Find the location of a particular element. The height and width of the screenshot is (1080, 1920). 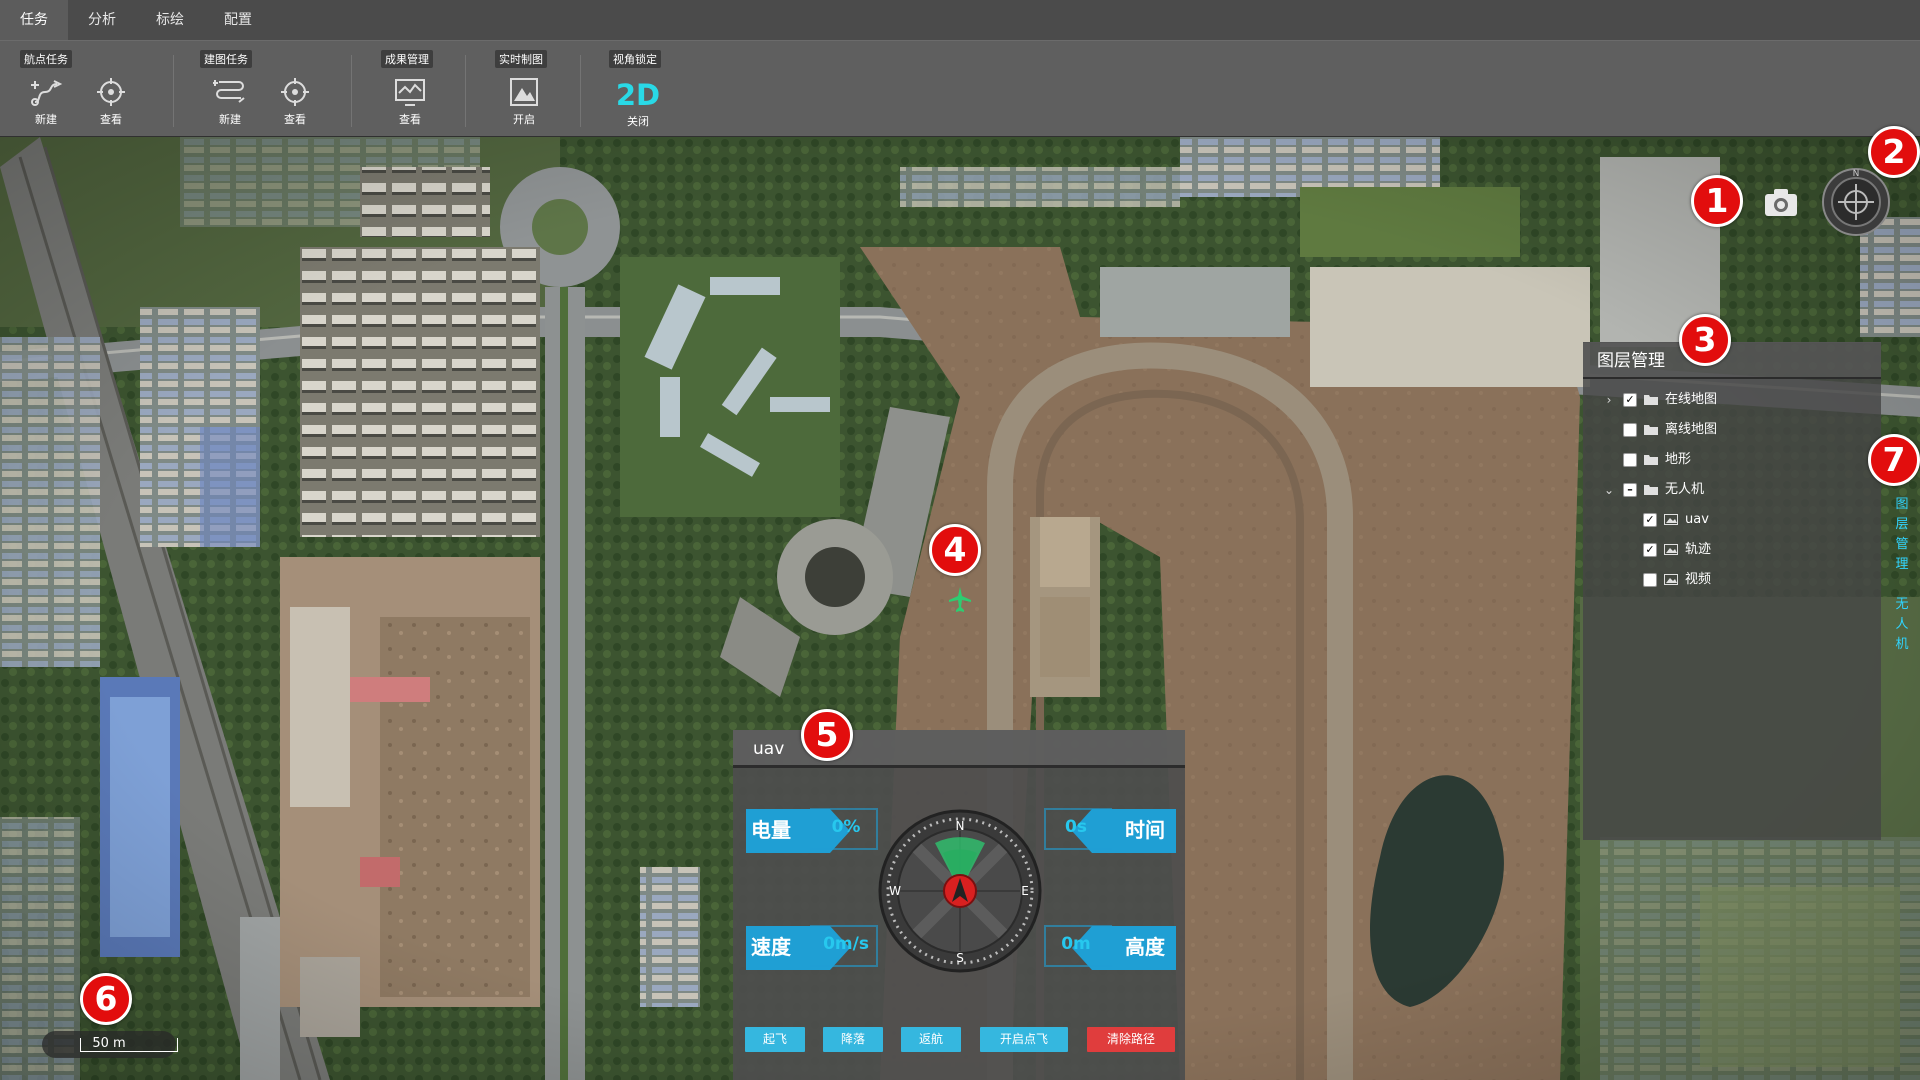

layer-checkbox-online-map: ✓ is located at coordinates (1630, 400).